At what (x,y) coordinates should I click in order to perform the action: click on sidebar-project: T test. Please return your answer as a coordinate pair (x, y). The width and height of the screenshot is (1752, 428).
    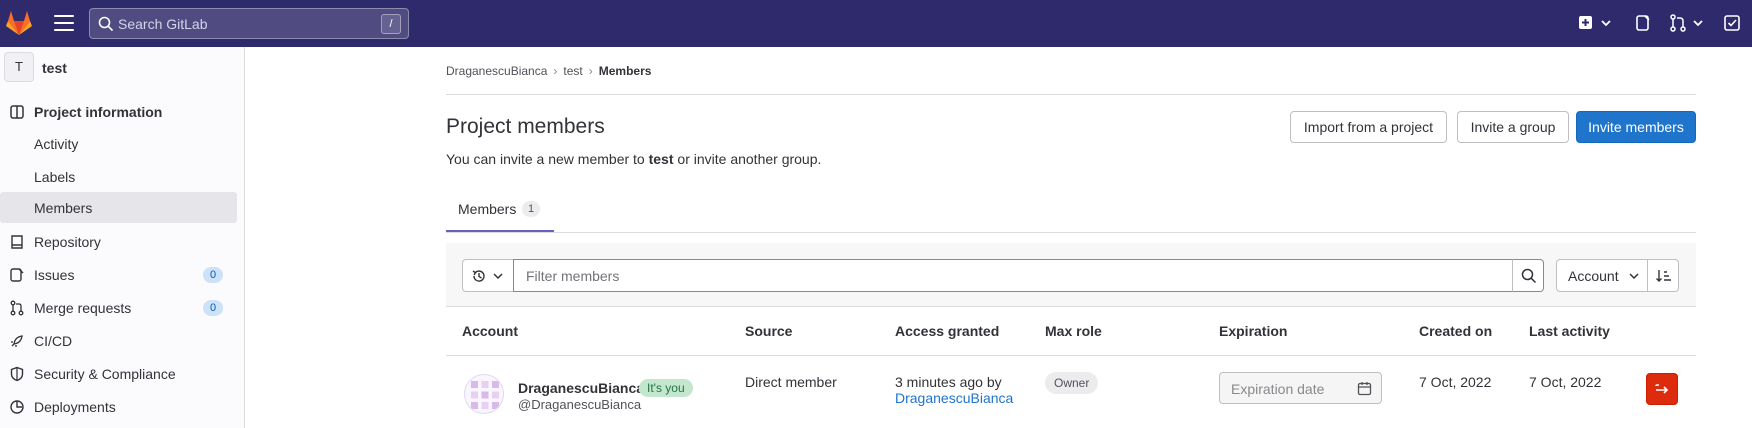
    Looking at the image, I should click on (122, 69).